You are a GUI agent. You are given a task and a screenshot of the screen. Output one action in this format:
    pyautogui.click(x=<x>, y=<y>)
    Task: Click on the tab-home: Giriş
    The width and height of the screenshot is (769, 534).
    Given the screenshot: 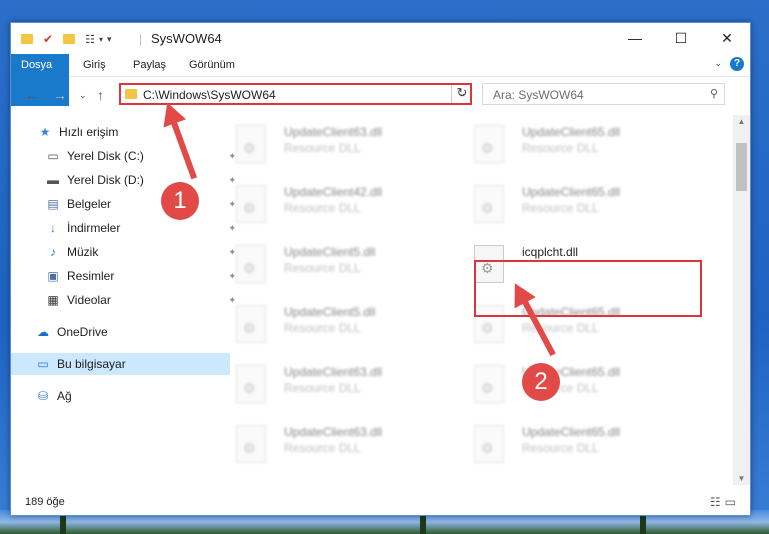 What is the action you would take?
    pyautogui.click(x=94, y=65)
    